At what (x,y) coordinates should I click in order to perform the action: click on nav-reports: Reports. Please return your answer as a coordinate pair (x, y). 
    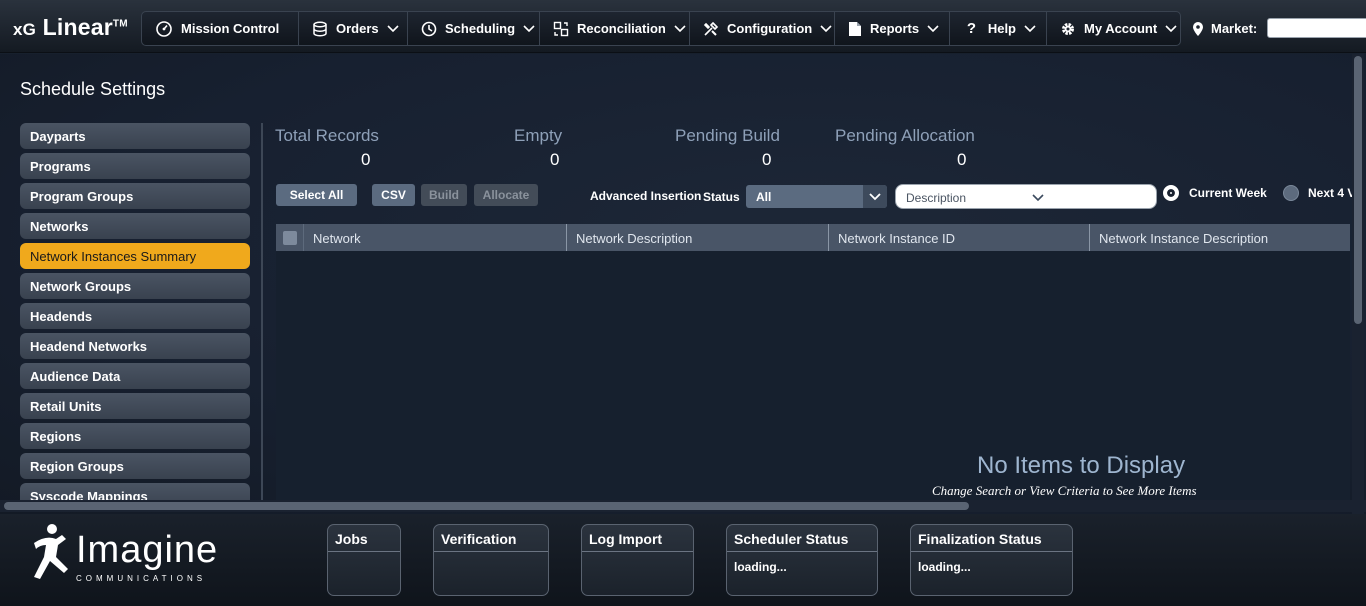
    Looking at the image, I should click on (891, 28).